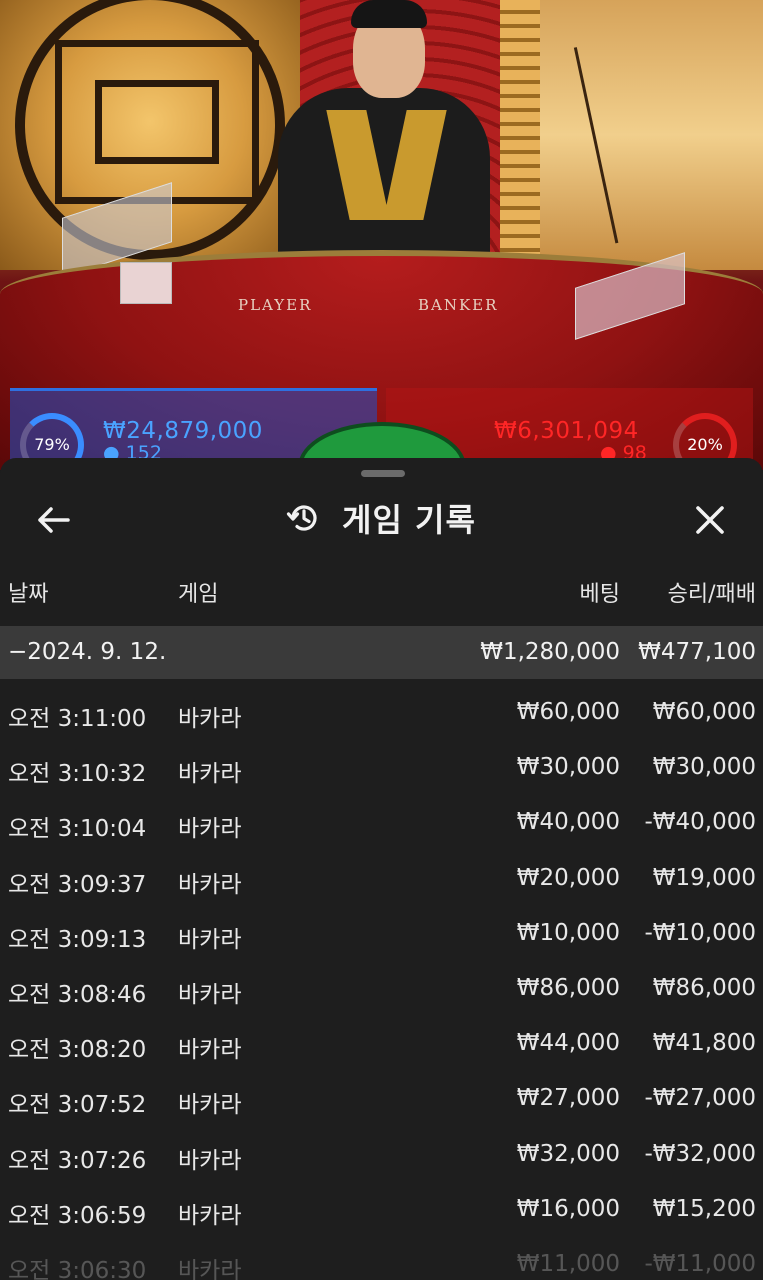  Describe the element at coordinates (568, 822) in the screenshot. I see `row-bet: ₩40,000` at that location.